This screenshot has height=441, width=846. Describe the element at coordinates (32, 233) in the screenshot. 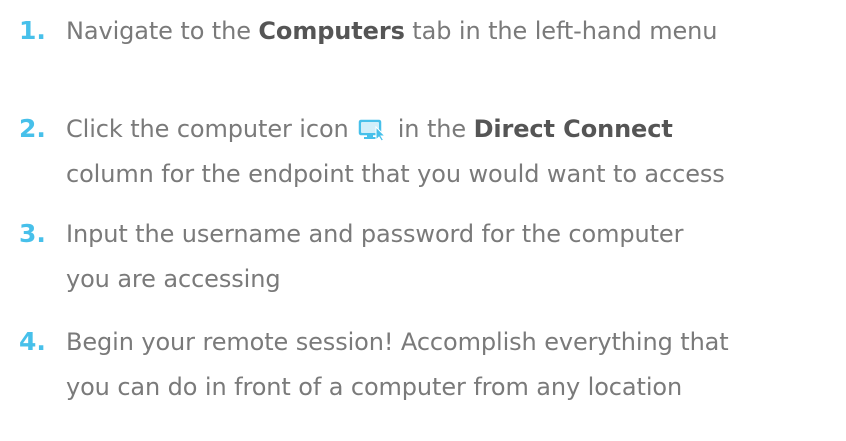

I see `step-number: 3.` at that location.